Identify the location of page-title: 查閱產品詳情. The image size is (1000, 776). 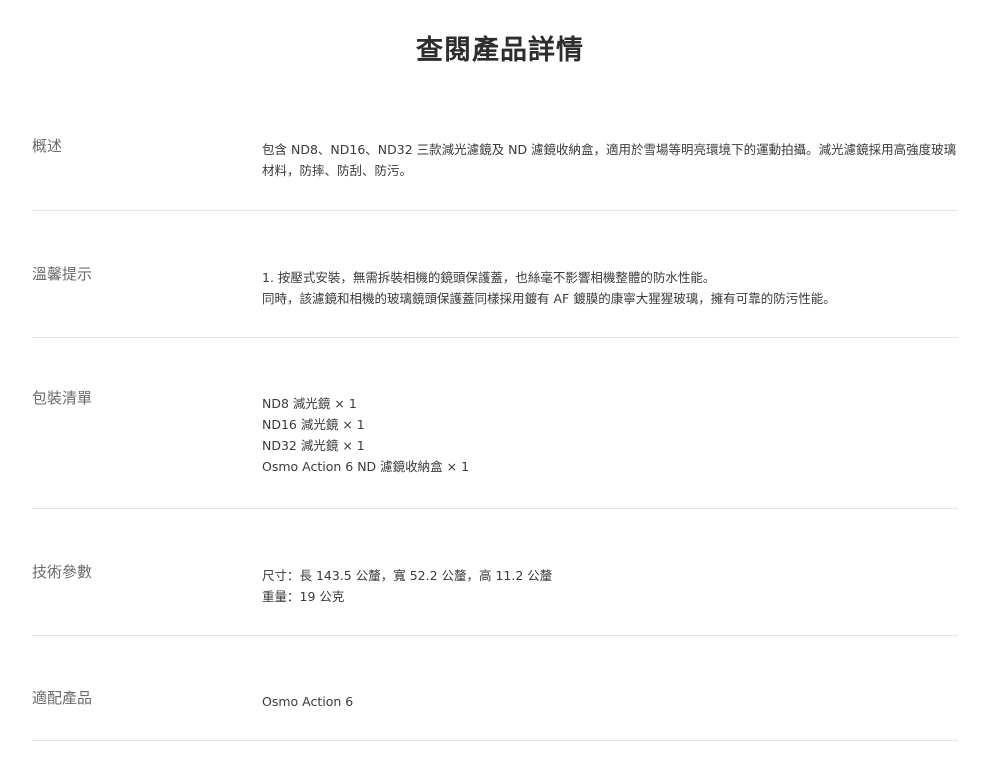
(500, 50).